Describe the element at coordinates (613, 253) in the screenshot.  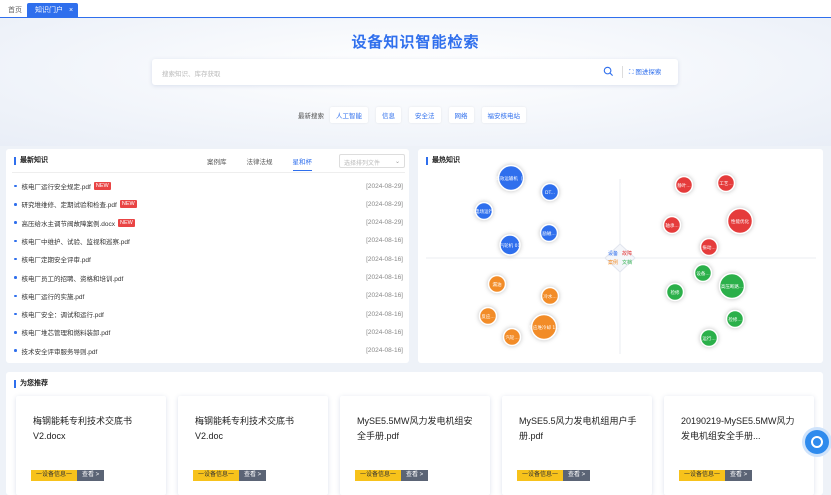
I see `center-label: 设备` at that location.